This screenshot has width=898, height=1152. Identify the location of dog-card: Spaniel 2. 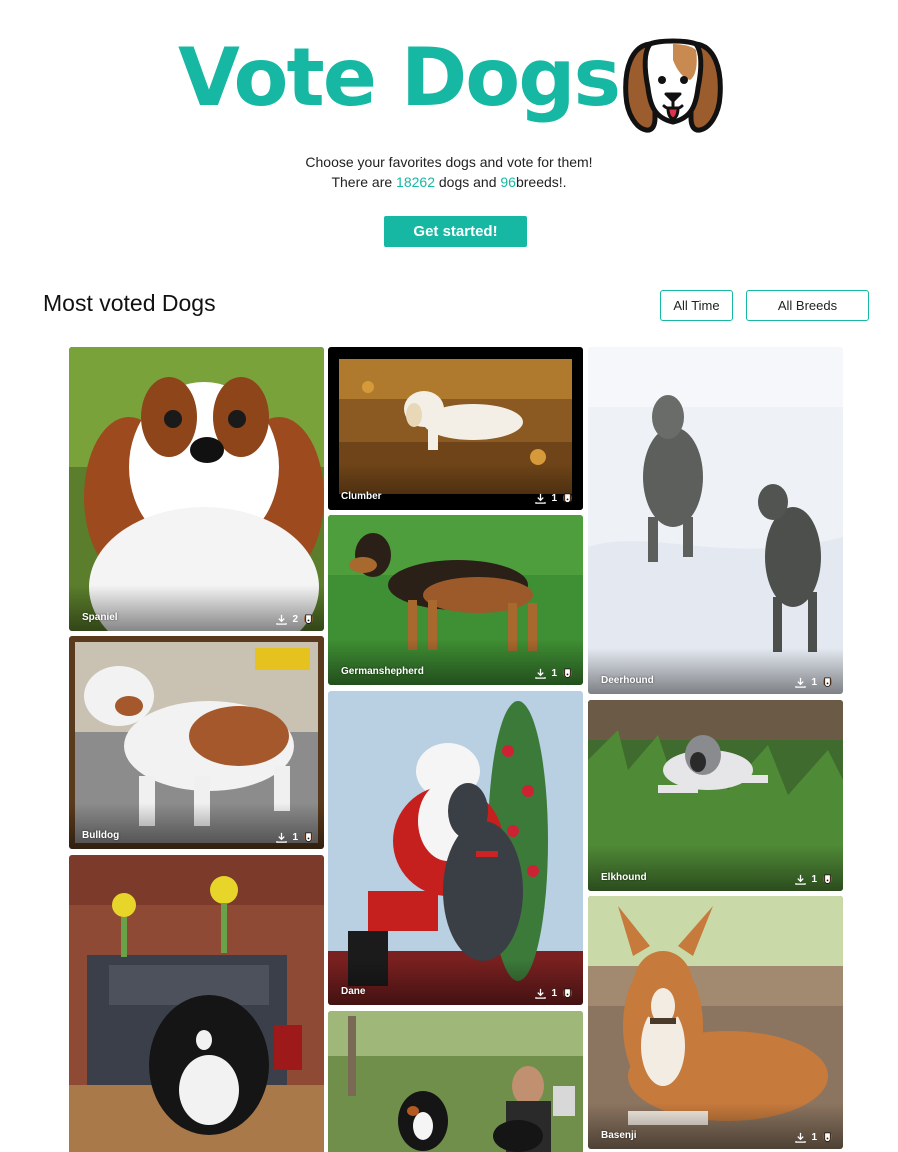
(196, 489).